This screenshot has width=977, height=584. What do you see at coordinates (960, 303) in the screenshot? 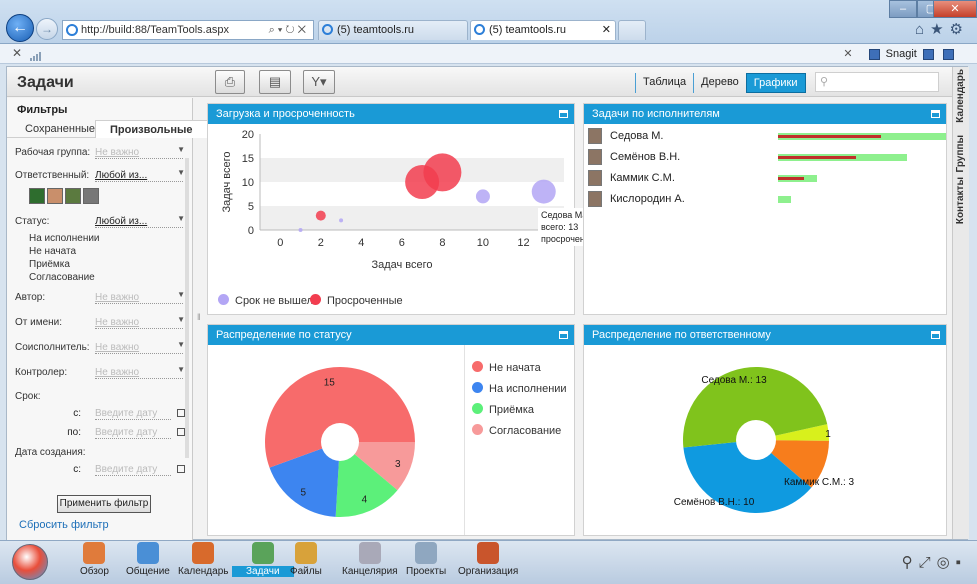
I see `right-side-panel: Календарь Группы Контакты` at bounding box center [960, 303].